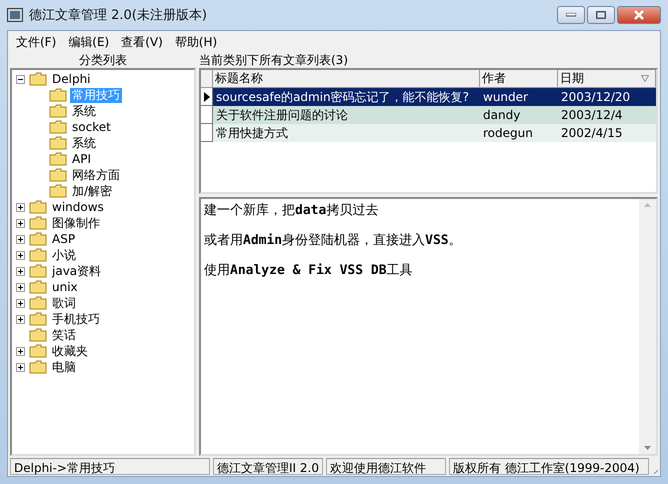  Describe the element at coordinates (596, 97) in the screenshot. I see `table-cell-text: 2003/12/20` at that location.